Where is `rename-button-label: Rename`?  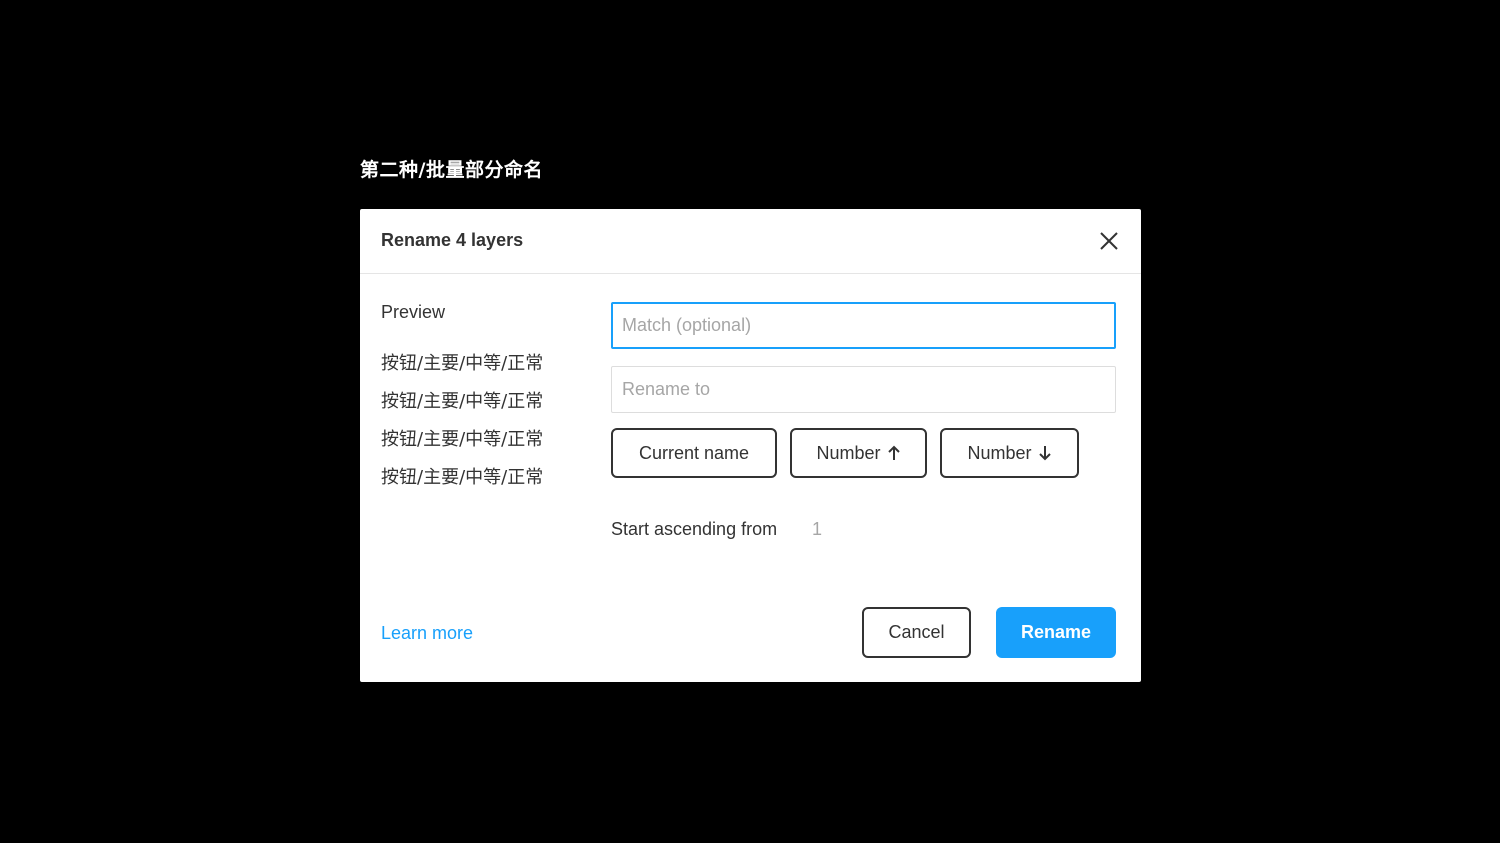
rename-button-label: Rename is located at coordinates (1056, 632).